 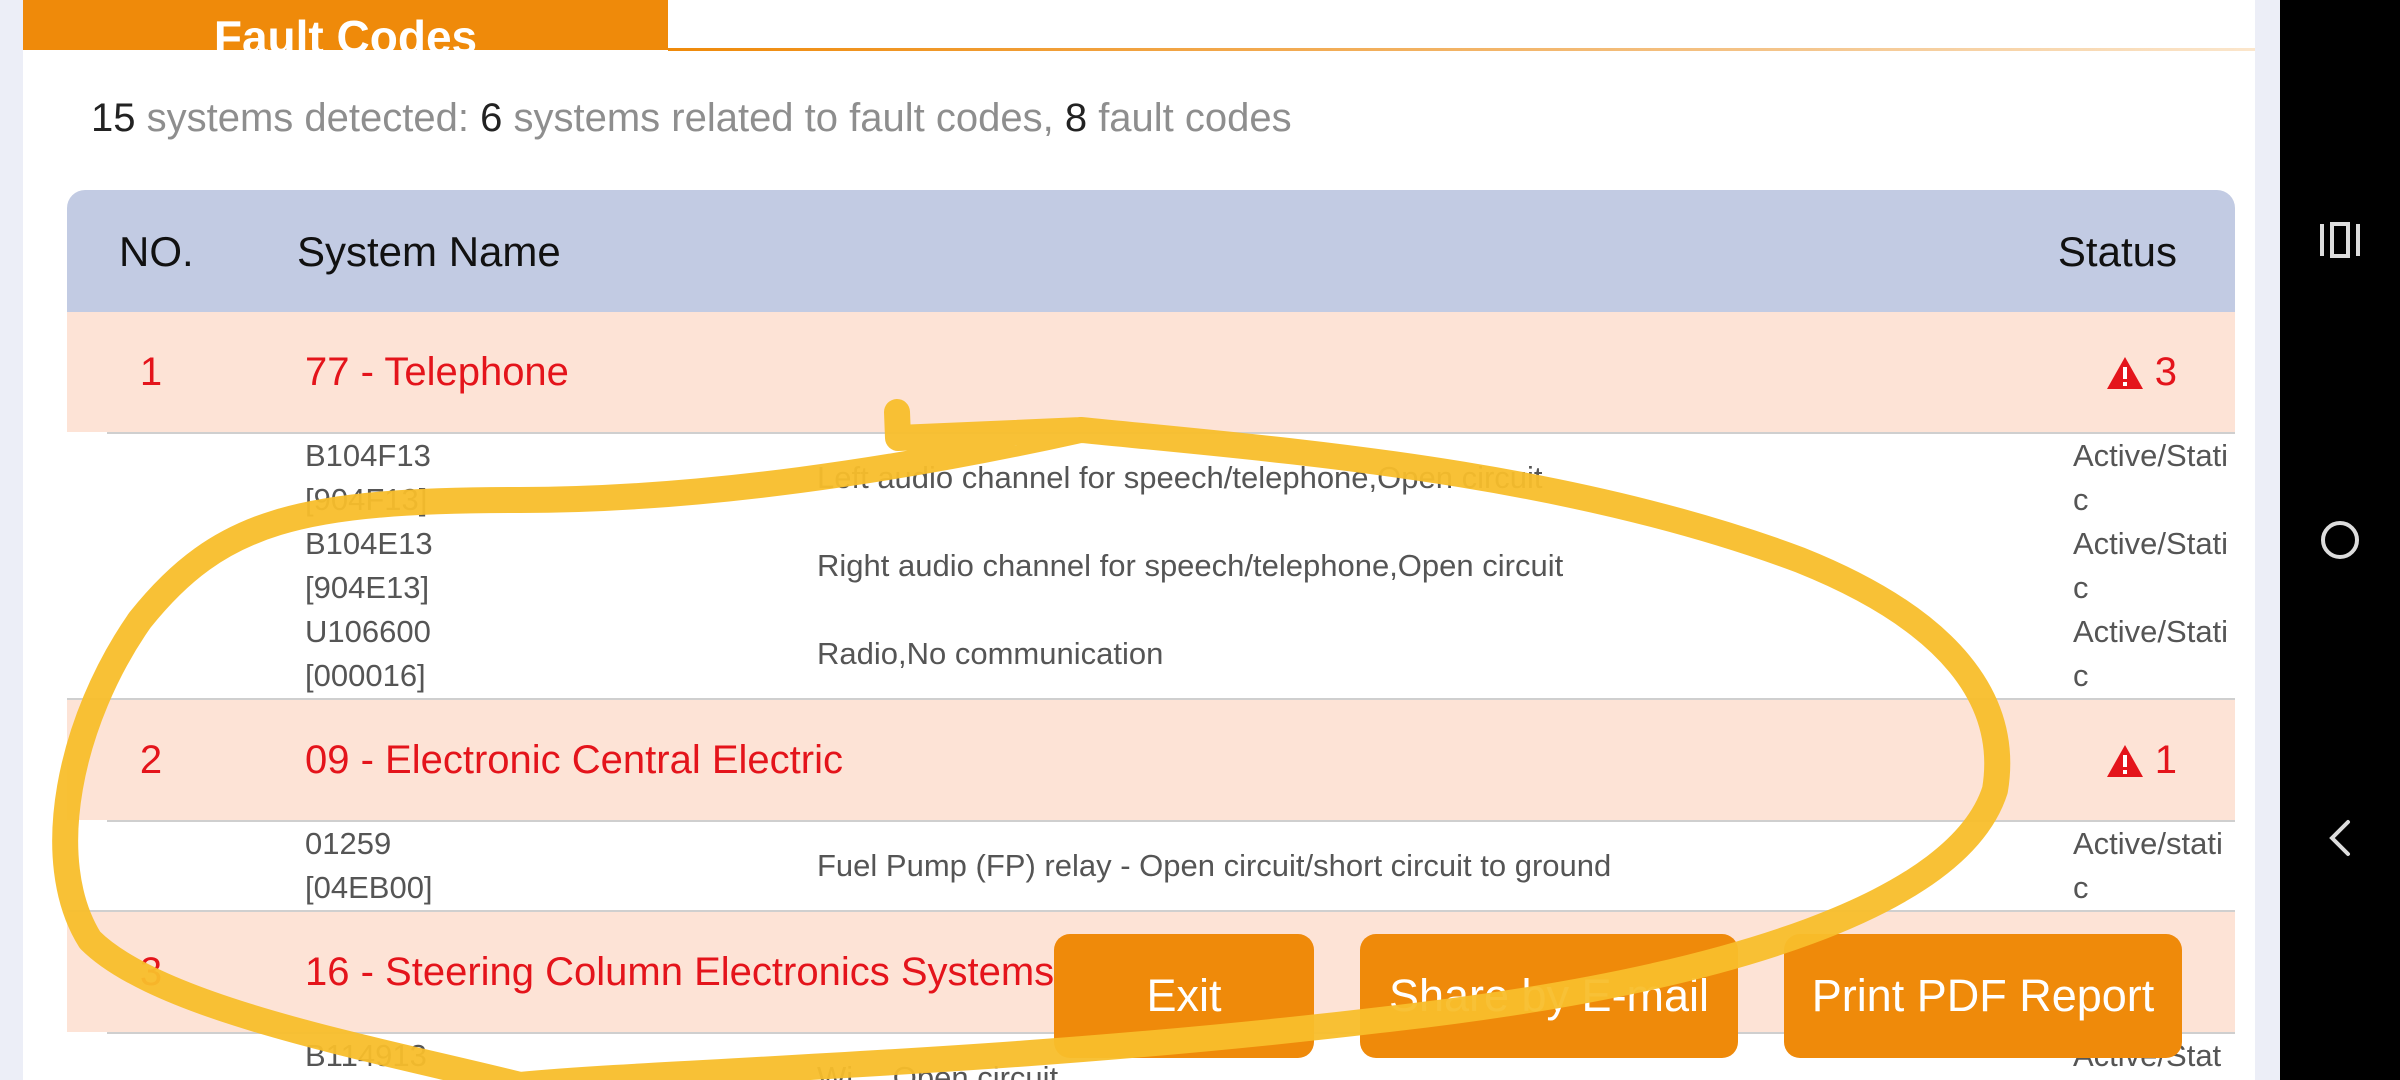 I want to click on fault-code-secondary: [000016], so click(x=365, y=675).